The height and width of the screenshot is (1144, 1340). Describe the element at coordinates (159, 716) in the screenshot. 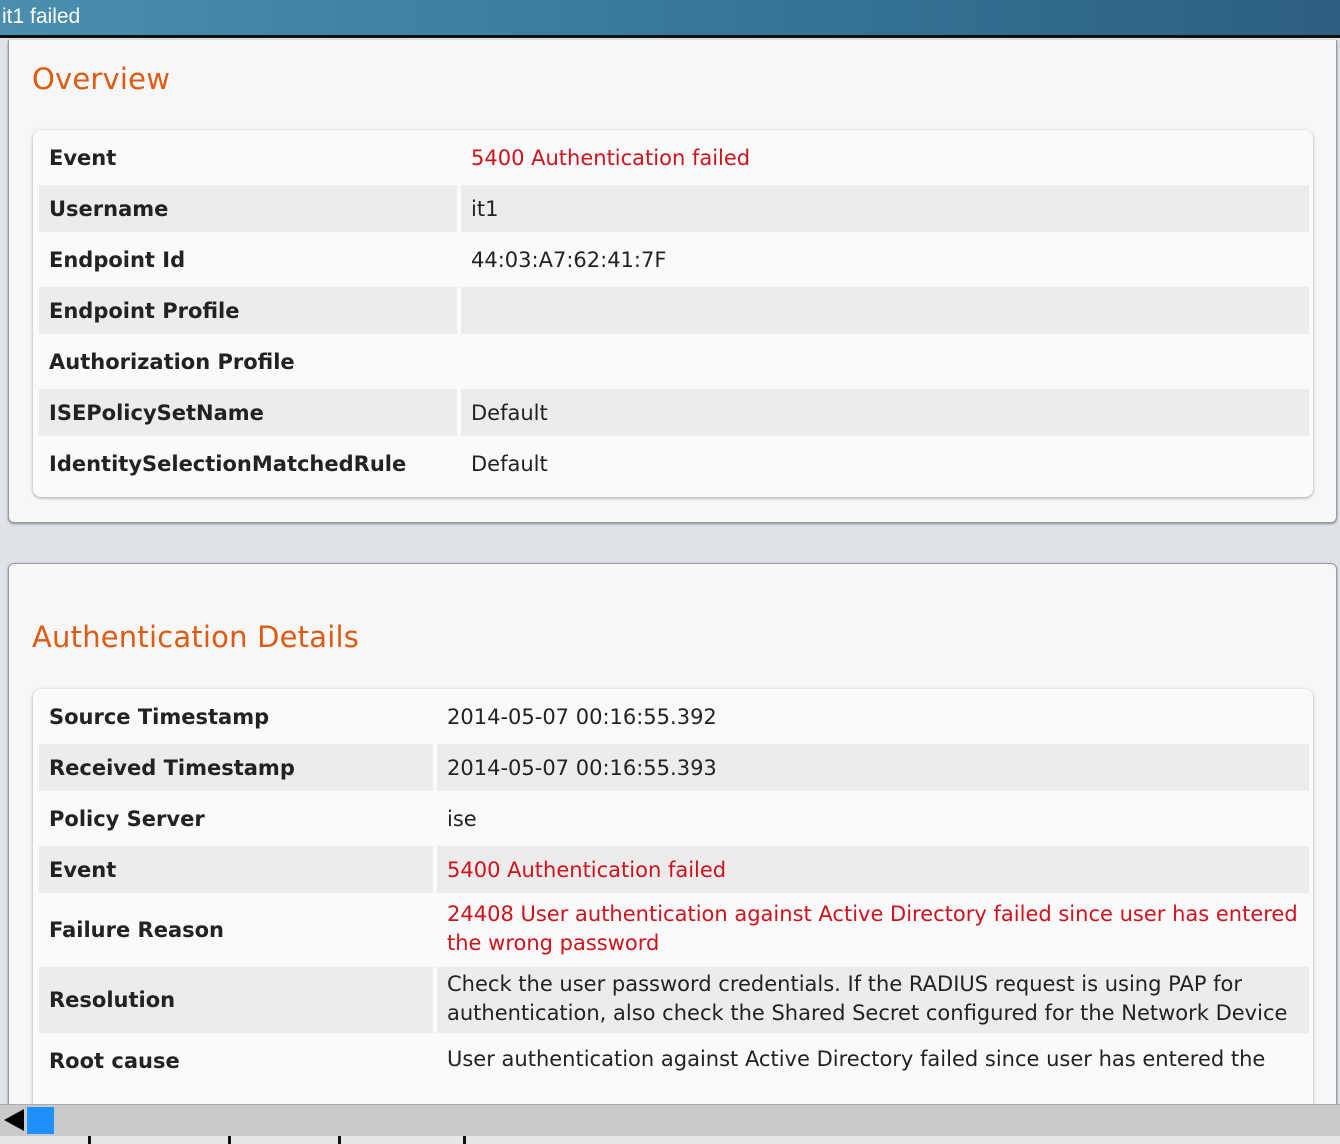

I see `row-label: Source Timestamp` at that location.